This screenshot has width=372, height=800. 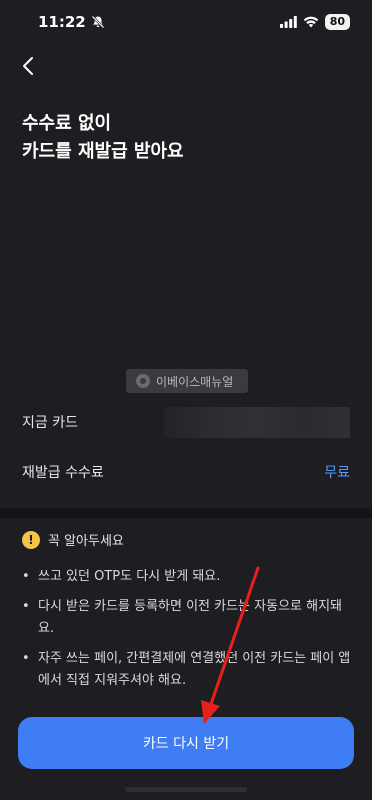 I want to click on notice-item: • 쓰고 있던 OTP도 다시 받게 돼요., so click(x=188, y=577).